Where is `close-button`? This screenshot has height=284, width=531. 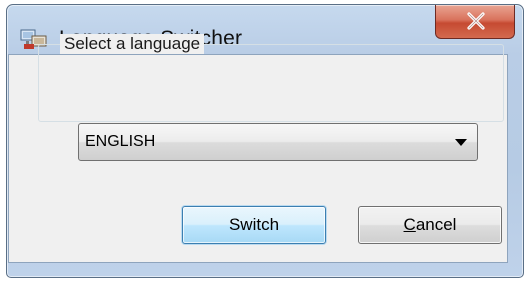 close-button is located at coordinates (475, 22).